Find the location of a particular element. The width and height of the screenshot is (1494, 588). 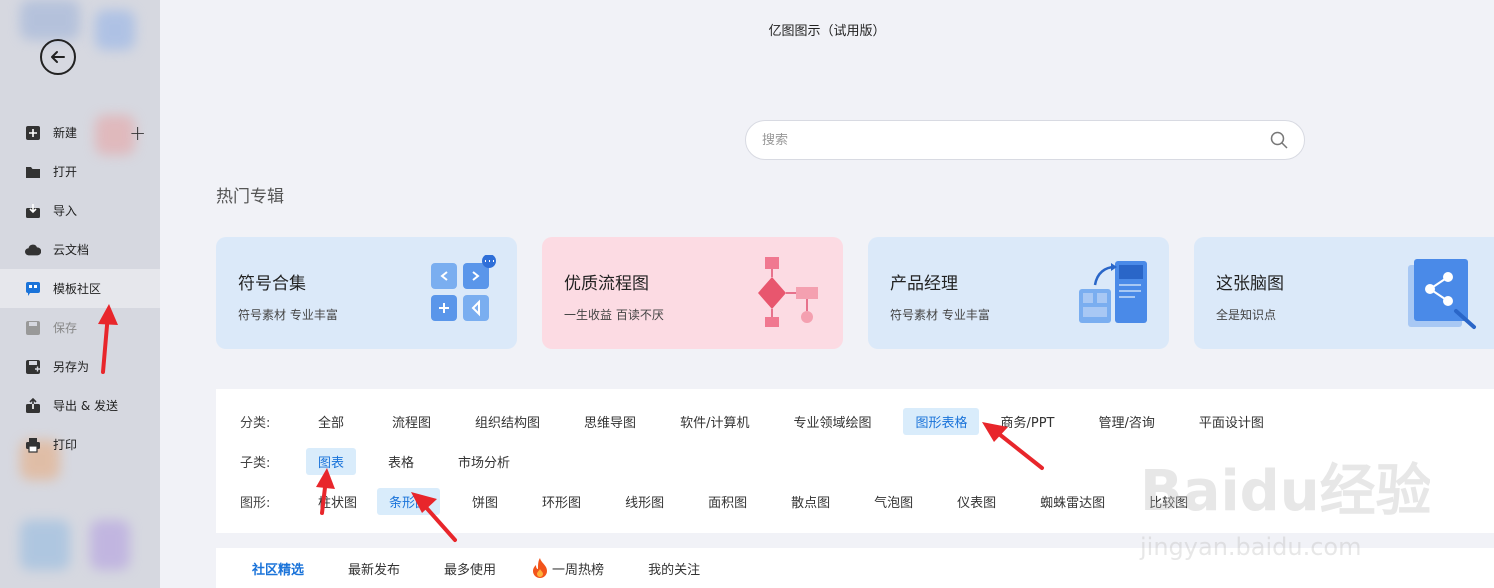

tab-label: 一周热榜 is located at coordinates (578, 570).